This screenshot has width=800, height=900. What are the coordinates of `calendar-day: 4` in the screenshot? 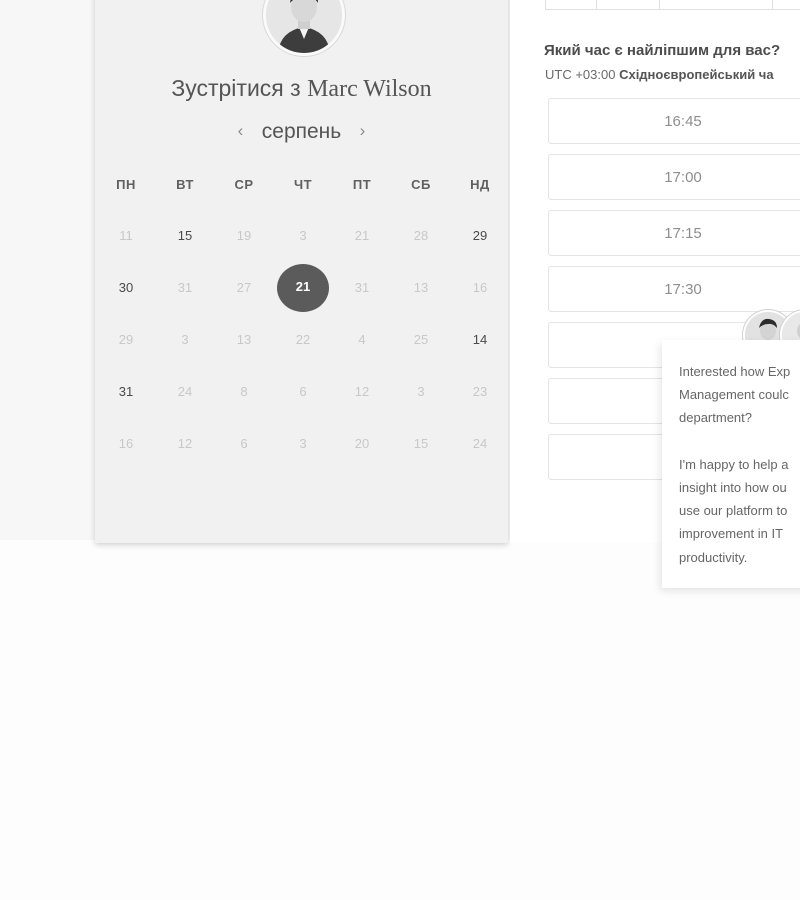 It's located at (362, 339).